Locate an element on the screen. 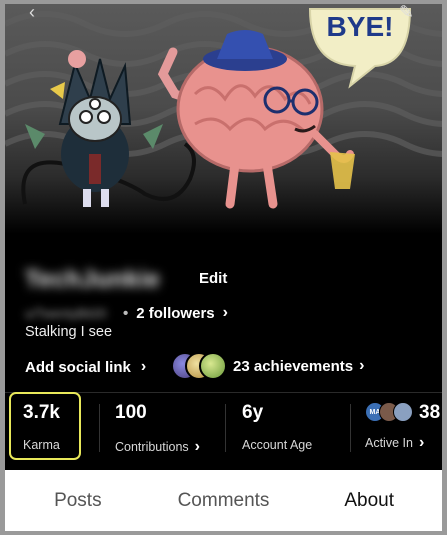  karma-stat: 3.7k Karma is located at coordinates (41, 427).